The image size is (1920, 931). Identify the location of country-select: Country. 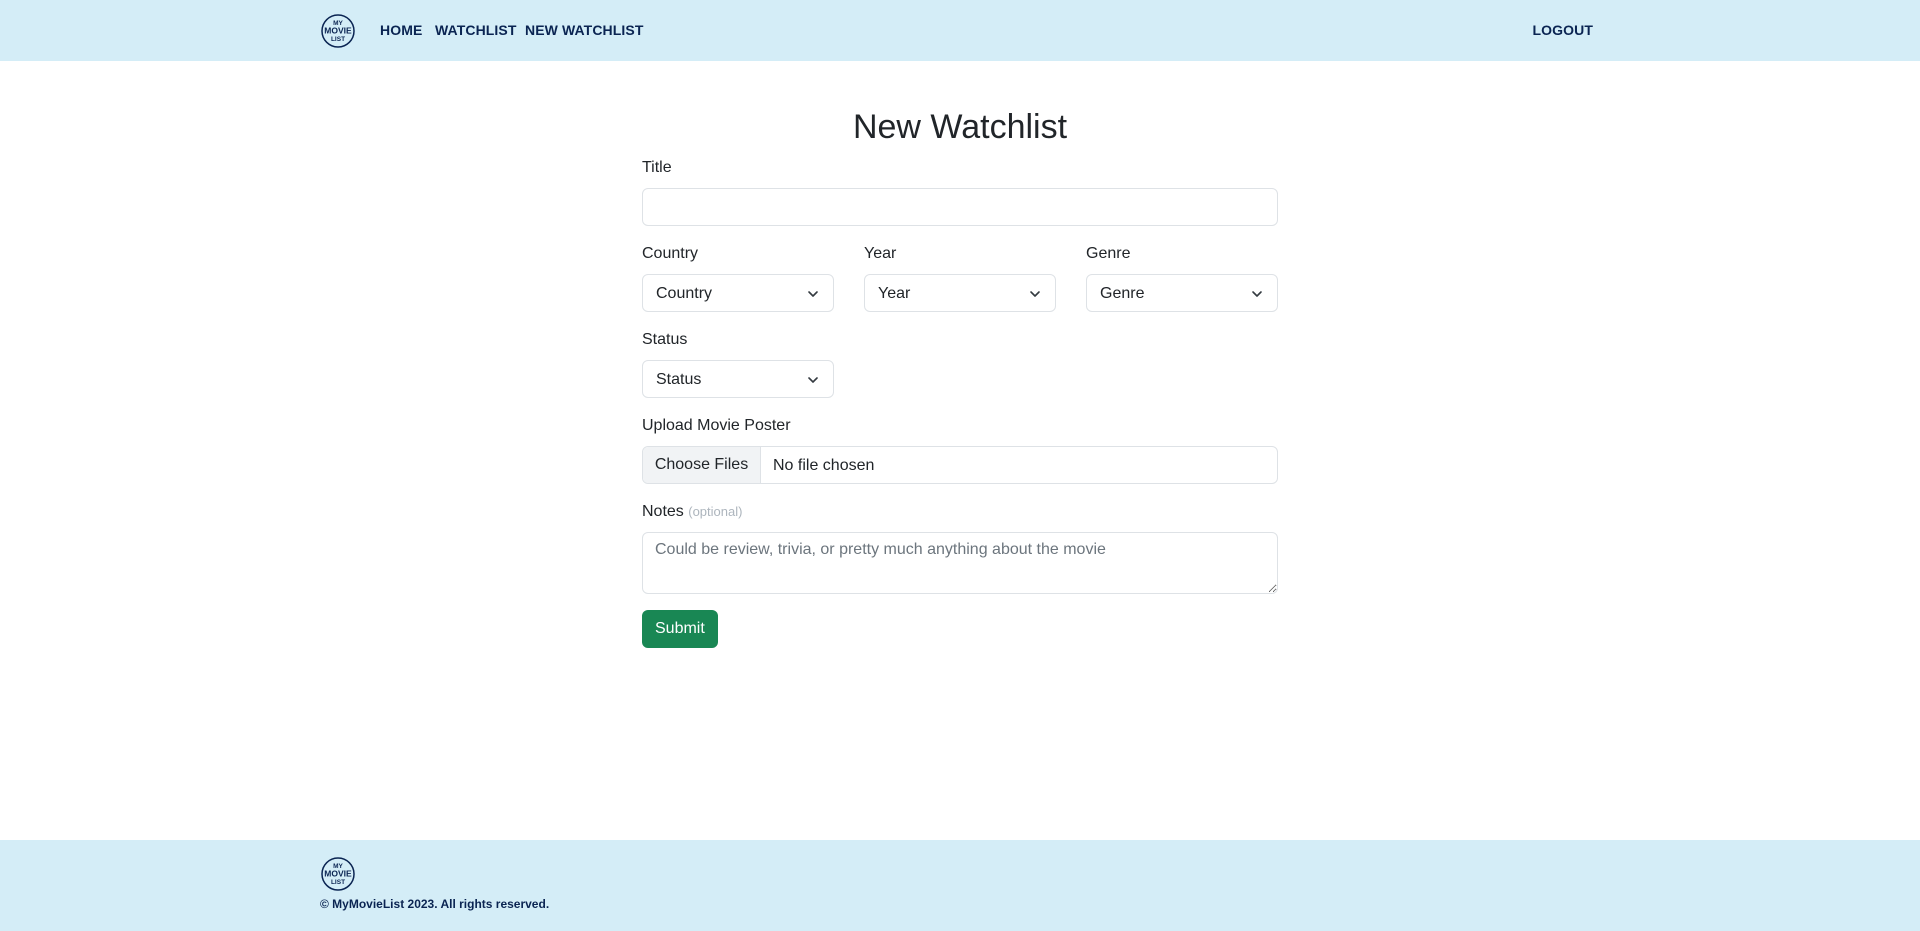
(738, 293).